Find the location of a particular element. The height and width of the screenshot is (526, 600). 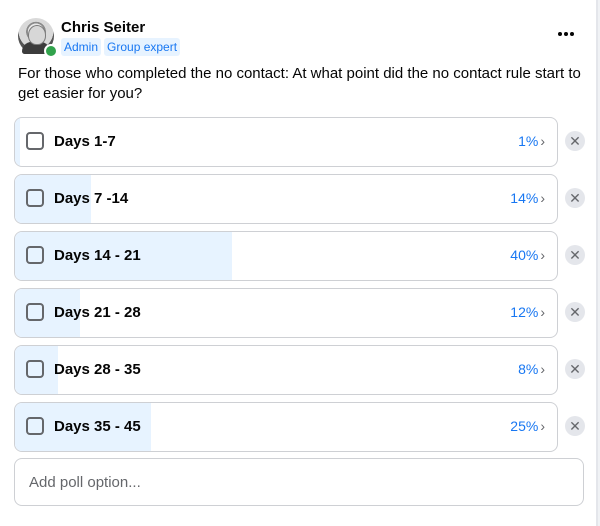

poll-option-row: Days 14 - 21 40% › ✕ is located at coordinates (307, 256).